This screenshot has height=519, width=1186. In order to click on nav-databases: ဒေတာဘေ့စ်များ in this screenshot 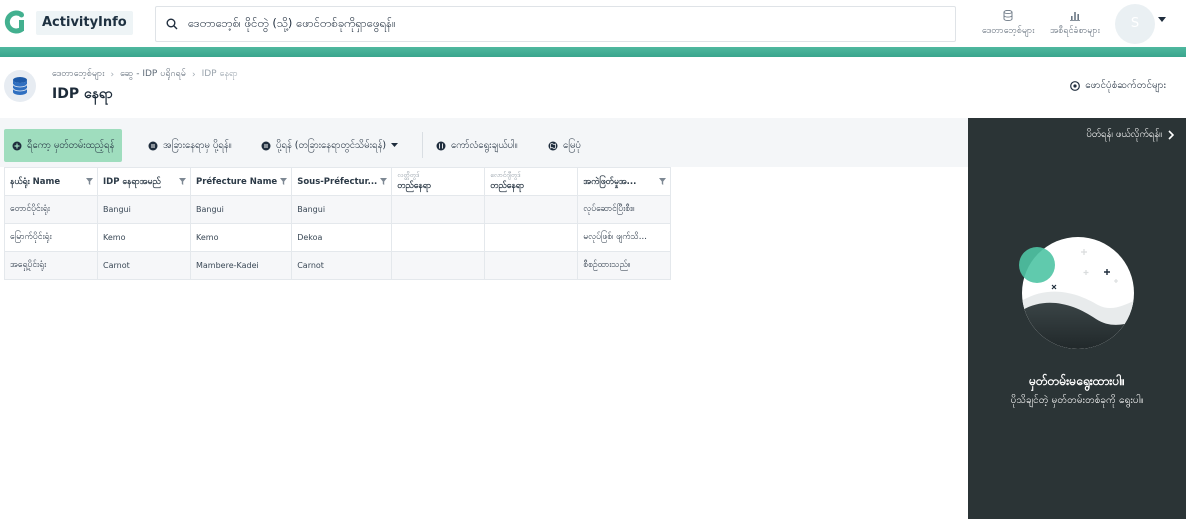, I will do `click(1008, 24)`.